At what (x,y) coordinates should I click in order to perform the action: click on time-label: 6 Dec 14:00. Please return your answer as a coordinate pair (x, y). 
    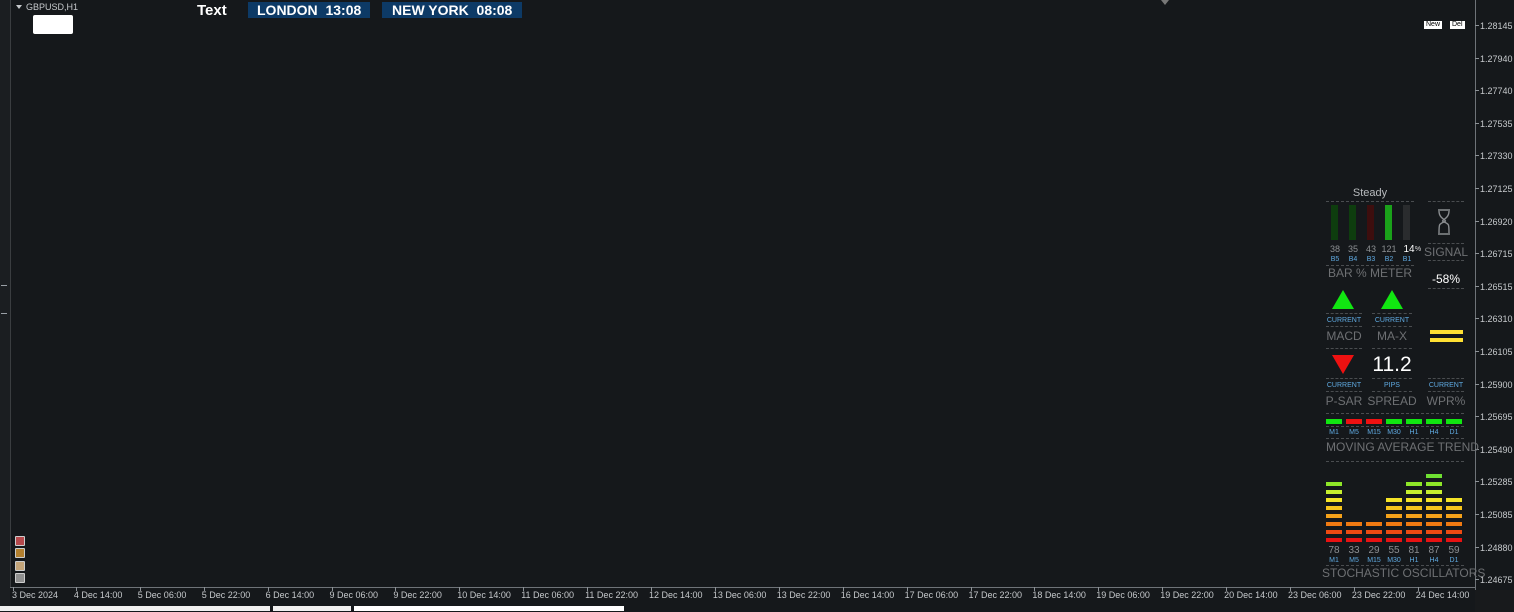
    Looking at the image, I should click on (290, 595).